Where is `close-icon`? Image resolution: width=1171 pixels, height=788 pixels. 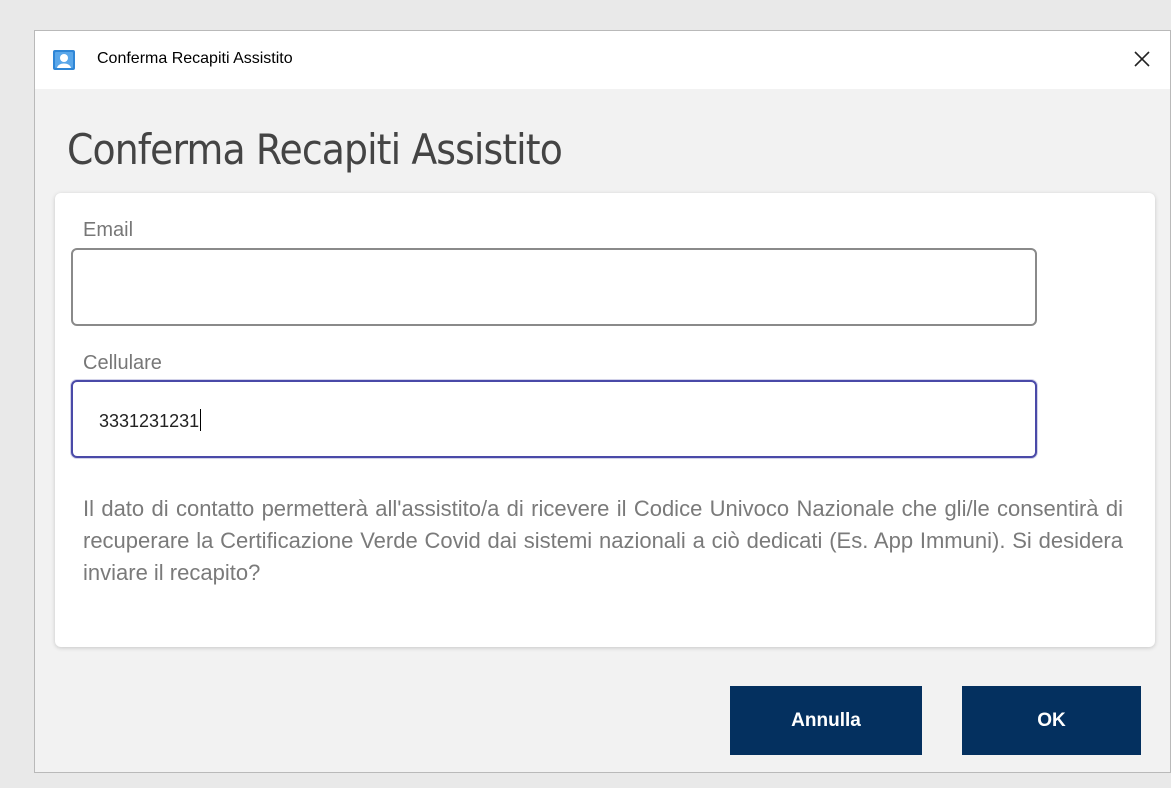 close-icon is located at coordinates (1142, 59).